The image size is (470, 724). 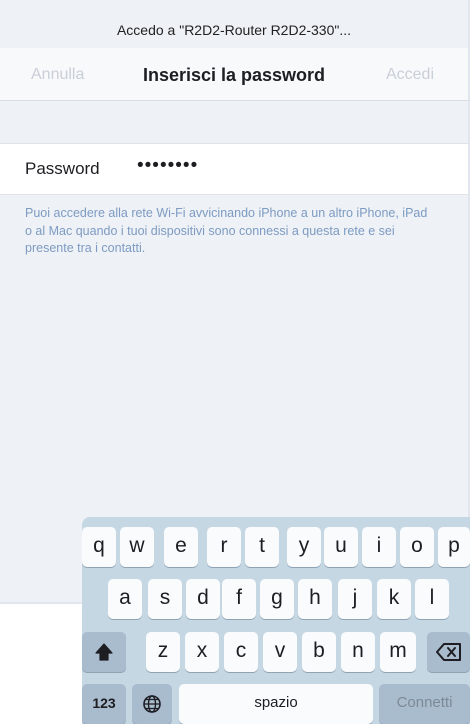 What do you see at coordinates (167, 166) in the screenshot?
I see `password-input: ••••••••` at bounding box center [167, 166].